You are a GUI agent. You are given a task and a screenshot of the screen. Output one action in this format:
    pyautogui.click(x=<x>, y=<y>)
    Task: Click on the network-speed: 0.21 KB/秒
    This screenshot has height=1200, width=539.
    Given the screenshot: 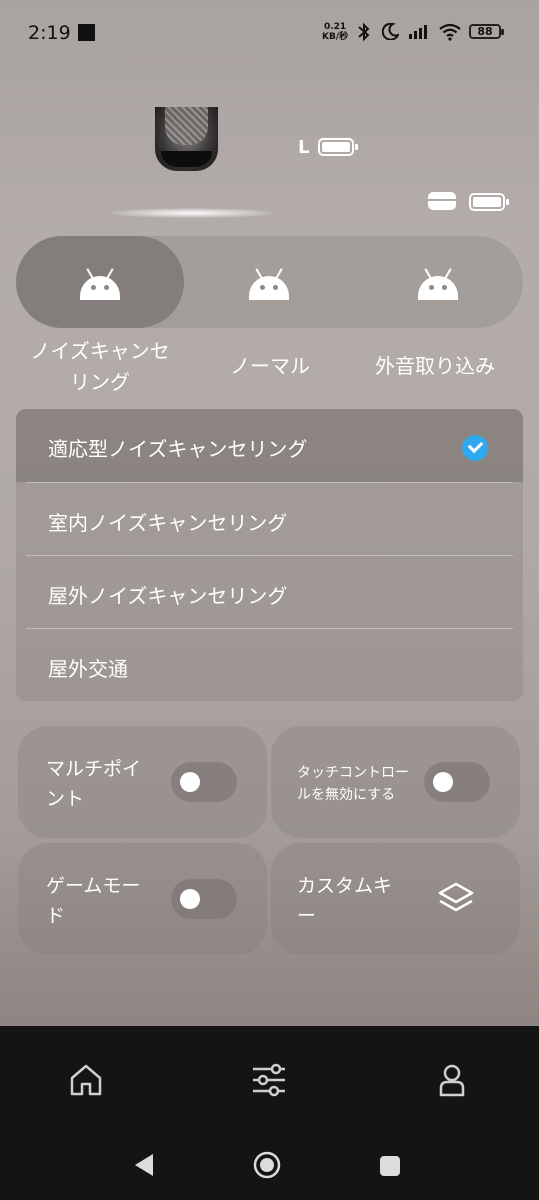 What is the action you would take?
    pyautogui.click(x=335, y=32)
    